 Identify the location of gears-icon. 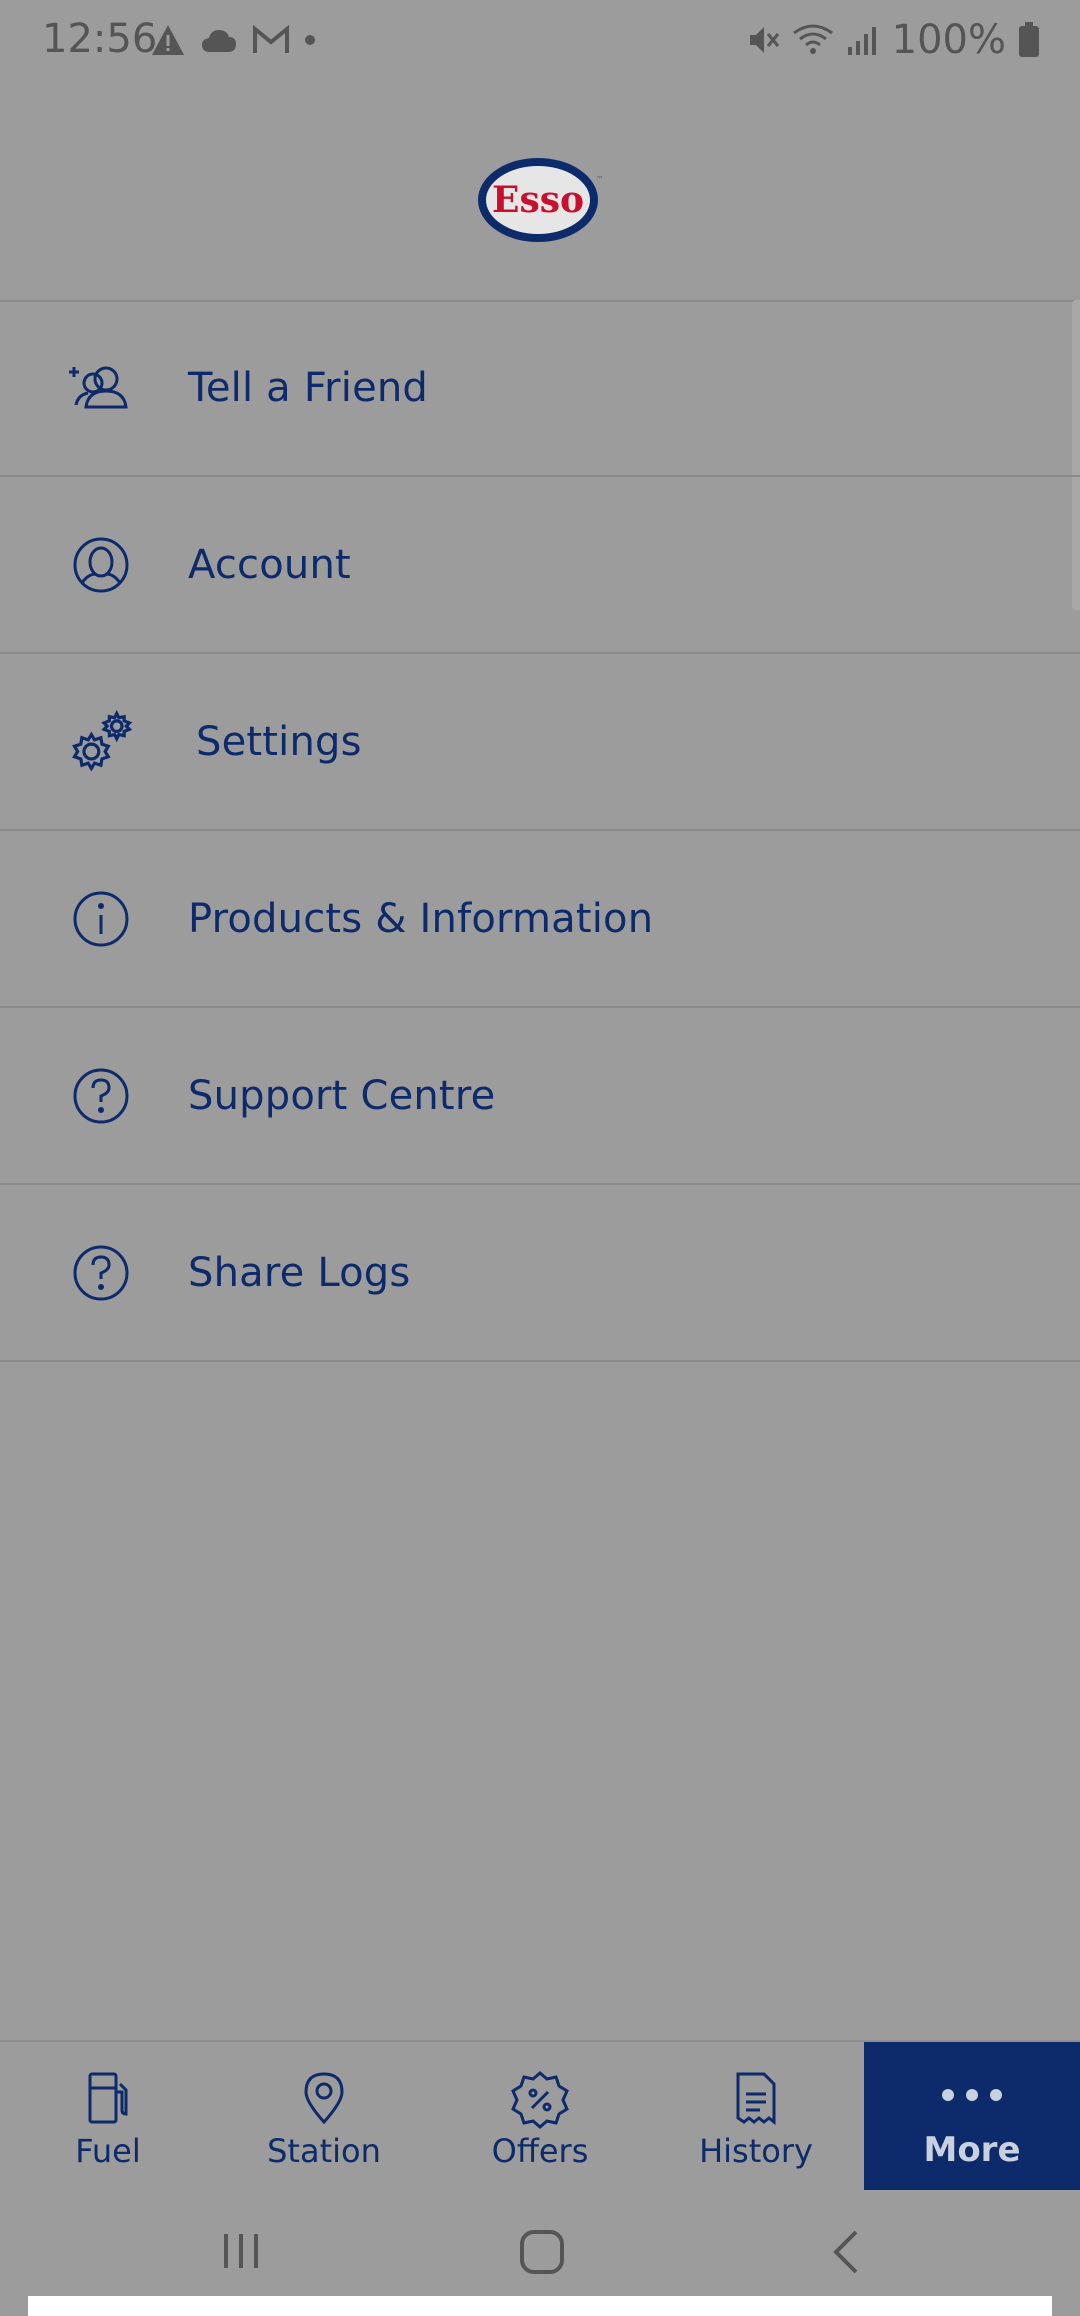
(102, 740).